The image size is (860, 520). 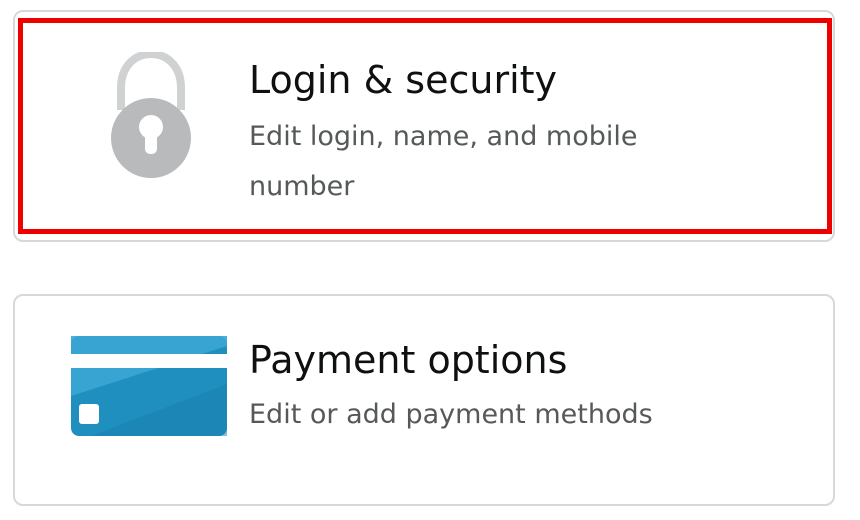 I want to click on credit-card-icon, so click(x=149, y=388).